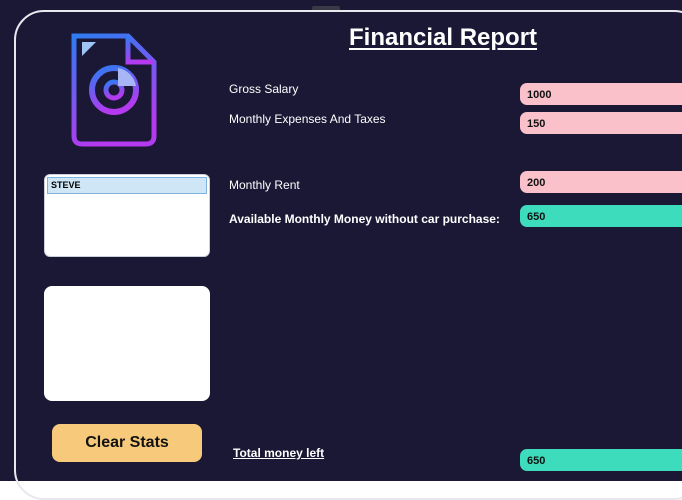  What do you see at coordinates (601, 182) in the screenshot?
I see `monthly-rent-field: 200` at bounding box center [601, 182].